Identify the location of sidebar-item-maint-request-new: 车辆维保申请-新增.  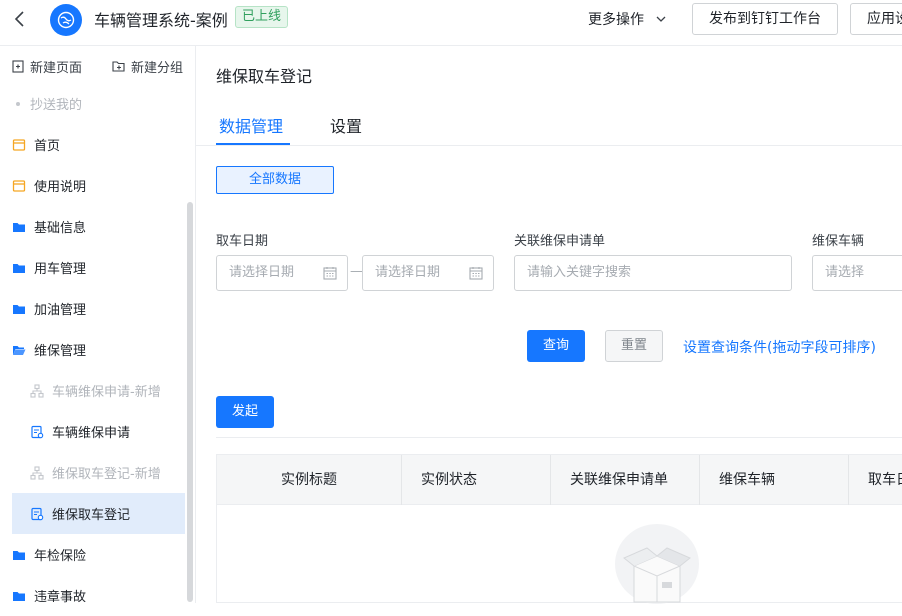
(93, 390).